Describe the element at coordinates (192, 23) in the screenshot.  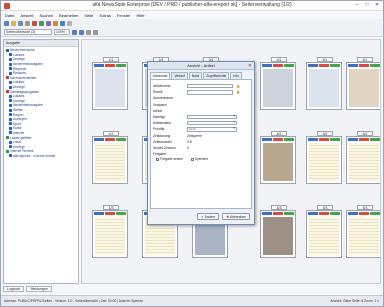
I see `main-toolbar` at that location.